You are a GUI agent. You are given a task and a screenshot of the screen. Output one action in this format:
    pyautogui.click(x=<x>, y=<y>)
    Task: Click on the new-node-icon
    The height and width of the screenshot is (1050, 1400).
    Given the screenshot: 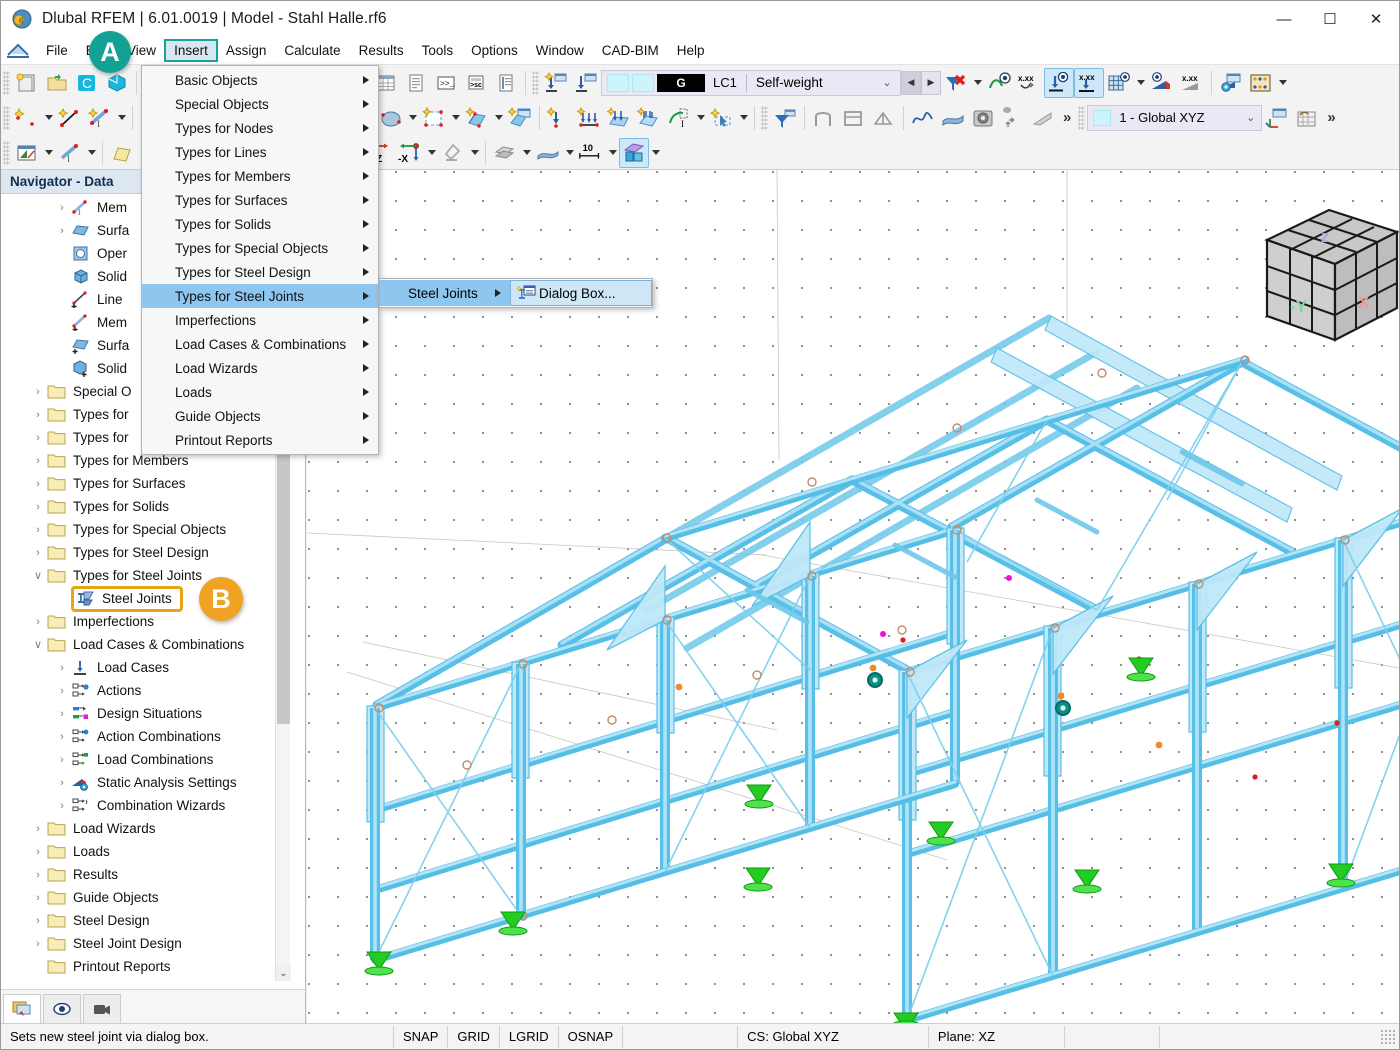 What is the action you would take?
    pyautogui.click(x=27, y=118)
    